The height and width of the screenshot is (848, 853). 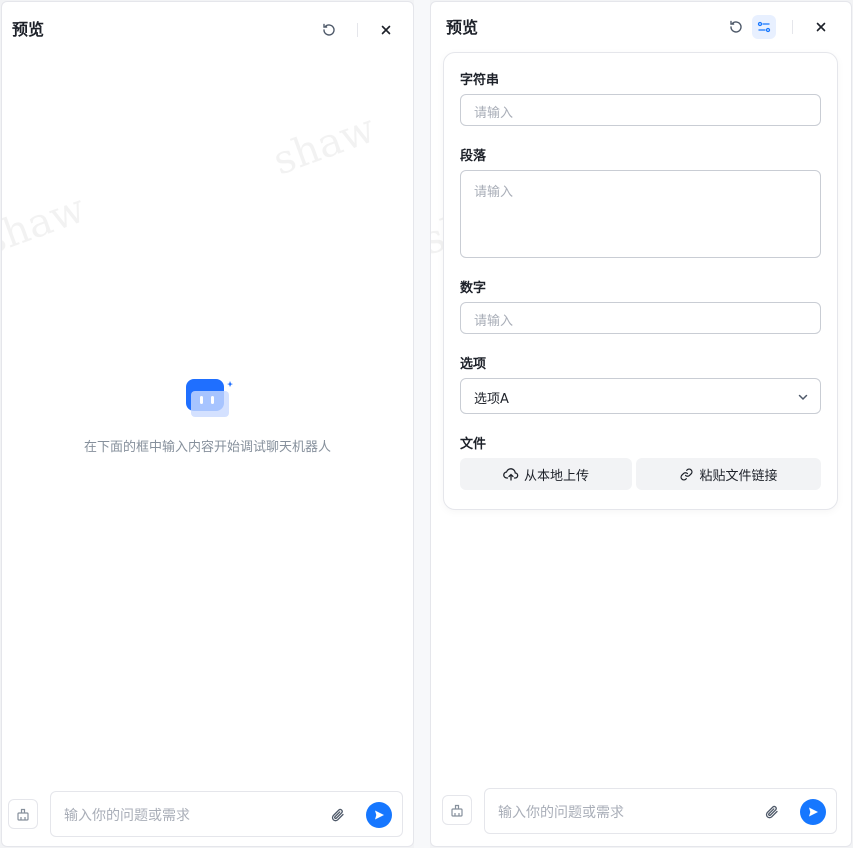 I want to click on paste-link-button: 粘贴文件链接, so click(x=728, y=474).